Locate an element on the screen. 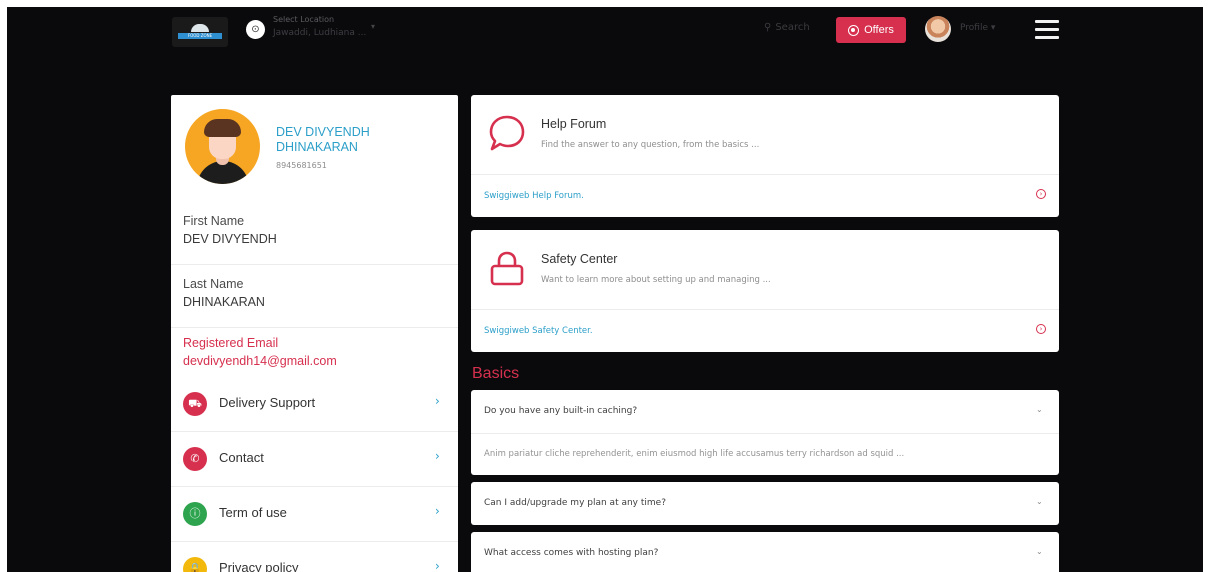 This screenshot has width=1209, height=572. offers-label: Offers is located at coordinates (879, 30).